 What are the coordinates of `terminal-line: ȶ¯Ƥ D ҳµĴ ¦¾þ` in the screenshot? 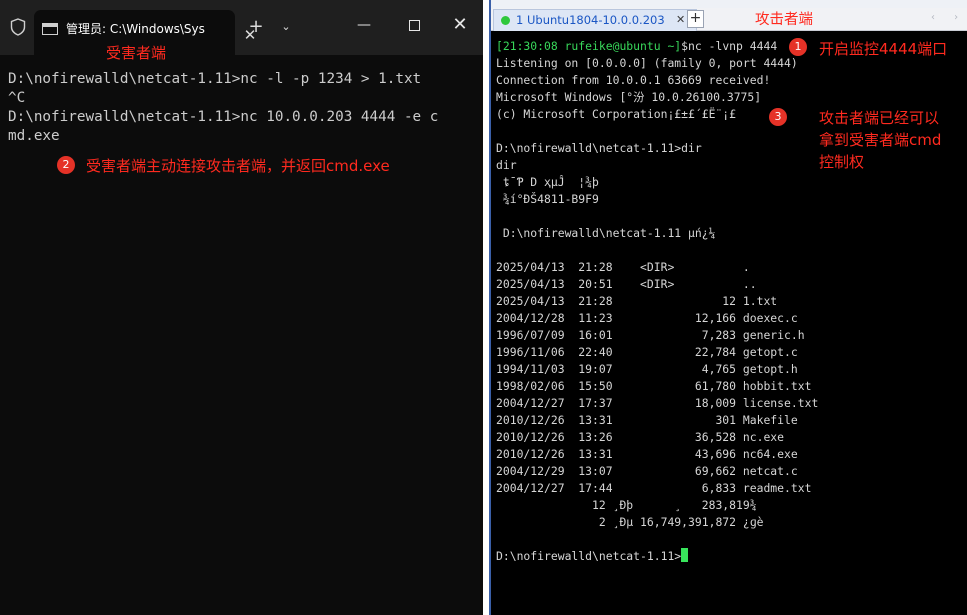 It's located at (547, 182).